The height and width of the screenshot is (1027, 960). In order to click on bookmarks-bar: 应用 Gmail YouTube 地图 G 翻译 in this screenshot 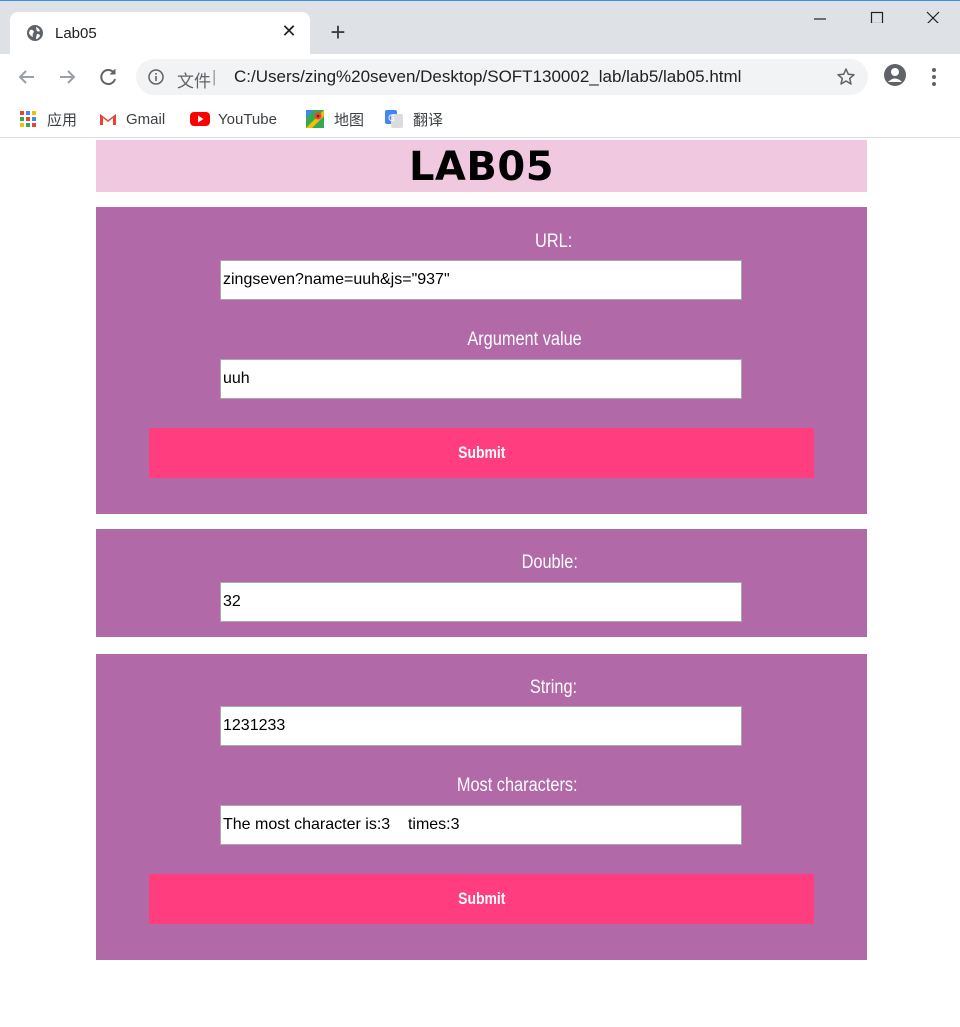, I will do `click(480, 119)`.